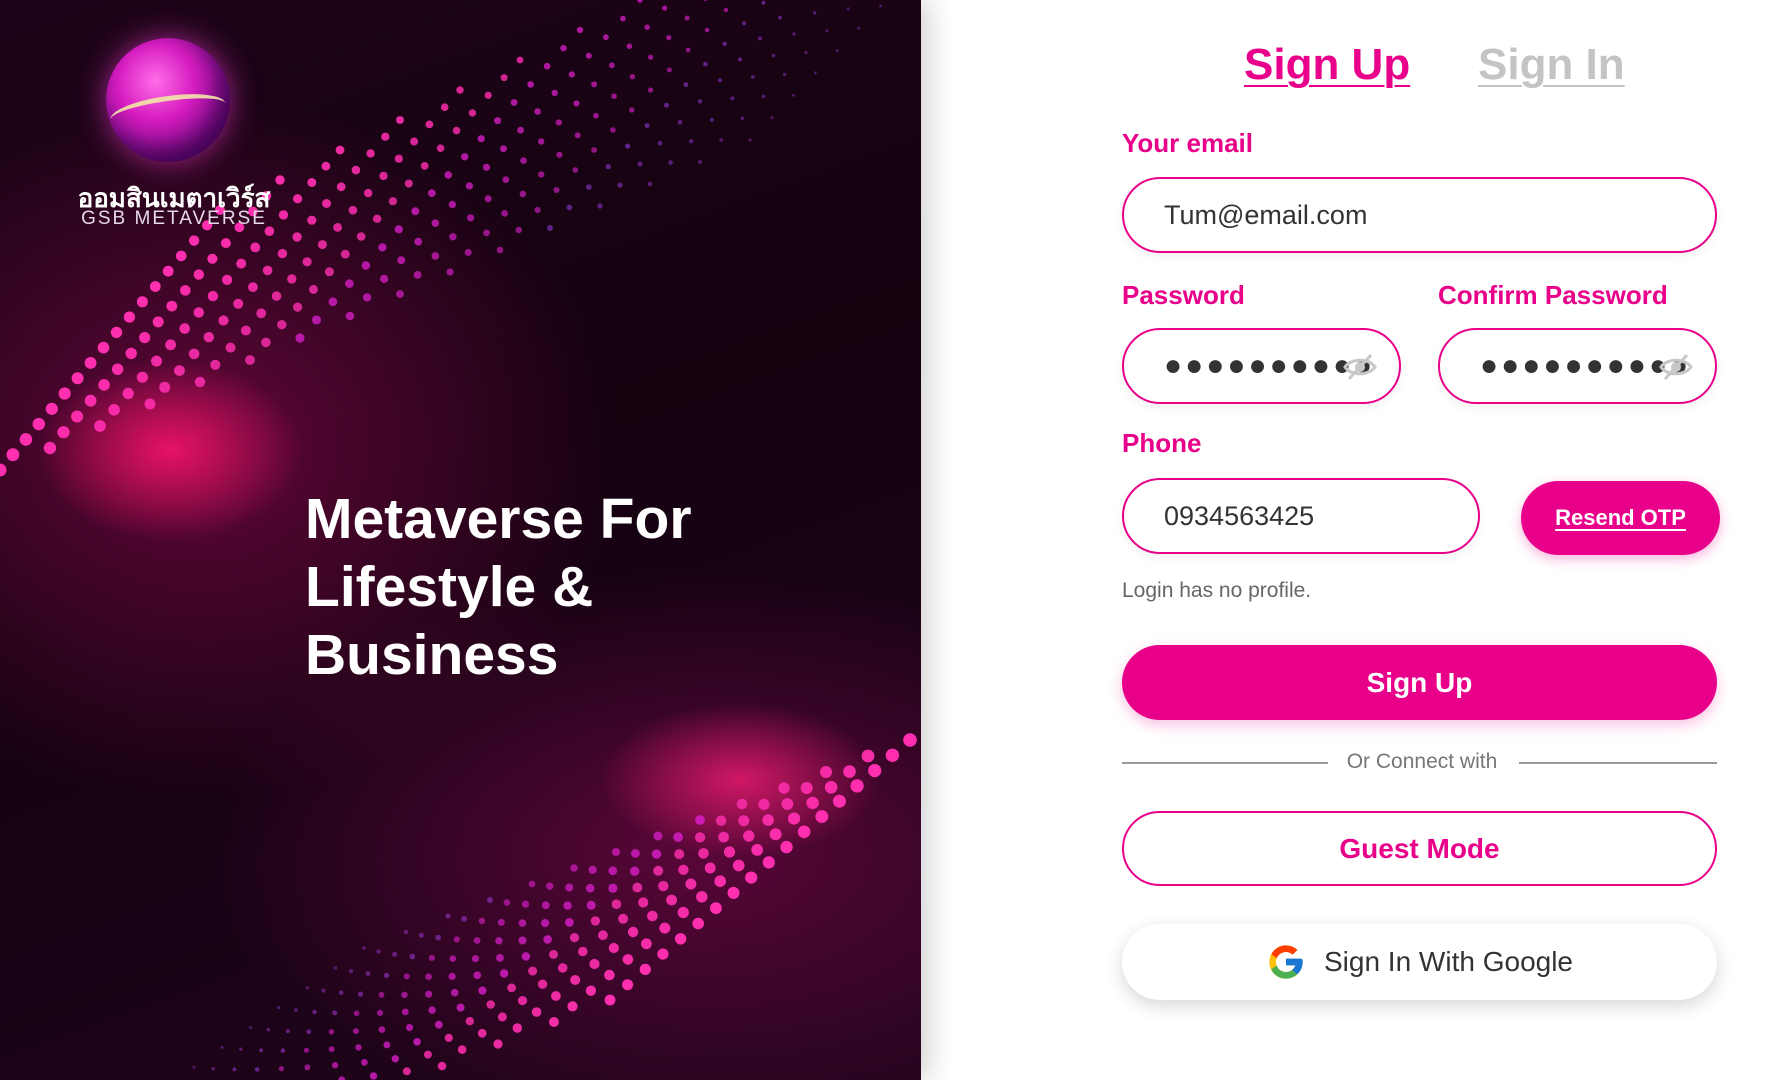  Describe the element at coordinates (1419, 763) in the screenshot. I see `connect-divider: Or Connect with` at that location.